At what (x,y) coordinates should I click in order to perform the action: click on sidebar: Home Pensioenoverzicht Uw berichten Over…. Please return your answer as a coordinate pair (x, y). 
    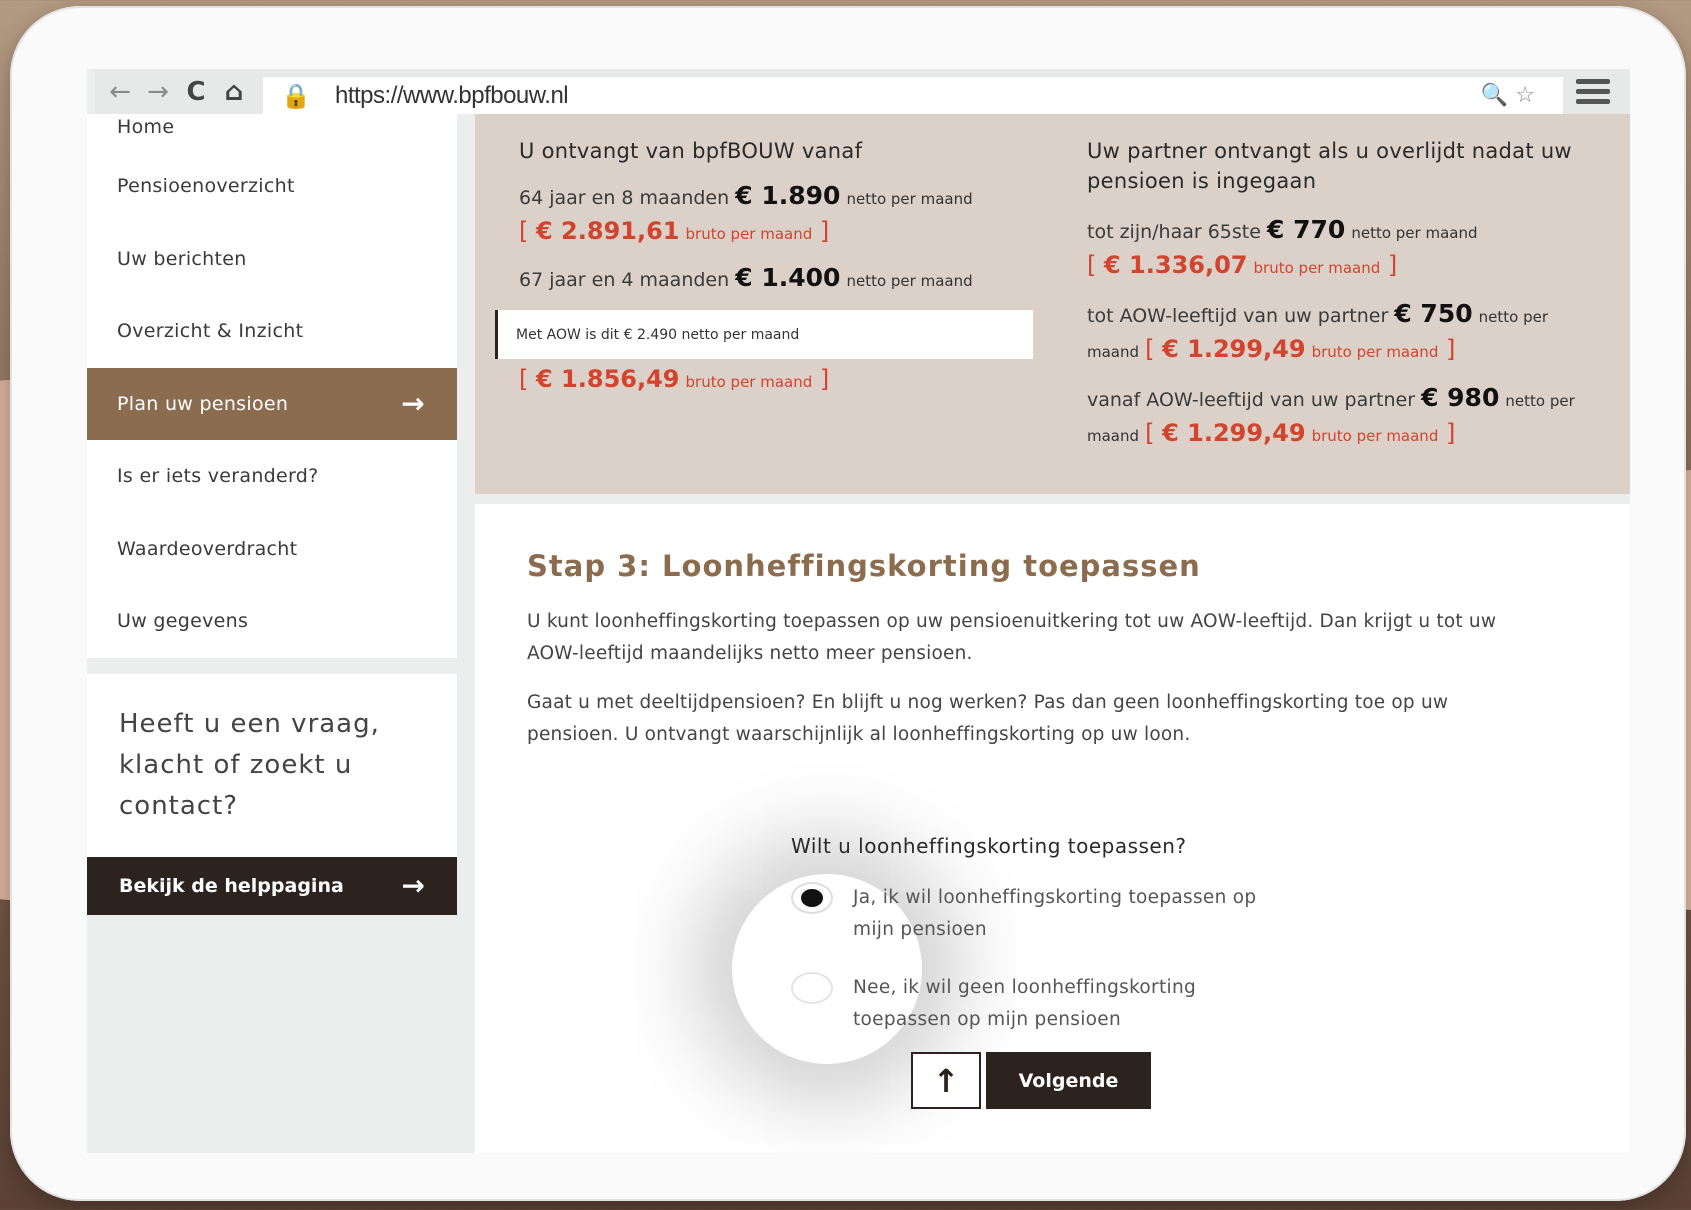
    Looking at the image, I should click on (272, 514).